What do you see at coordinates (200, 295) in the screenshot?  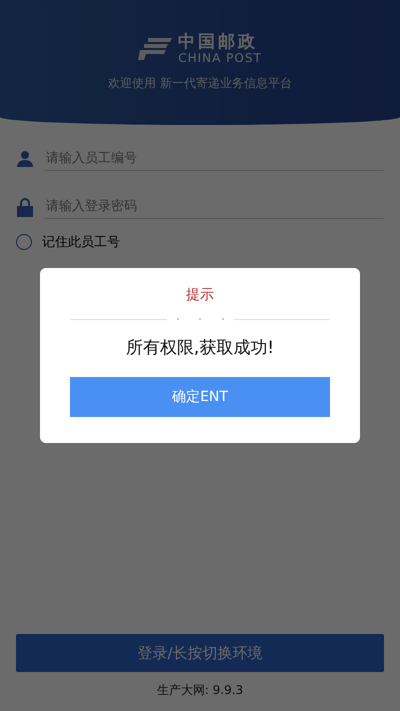 I see `dialog-title: 提示` at bounding box center [200, 295].